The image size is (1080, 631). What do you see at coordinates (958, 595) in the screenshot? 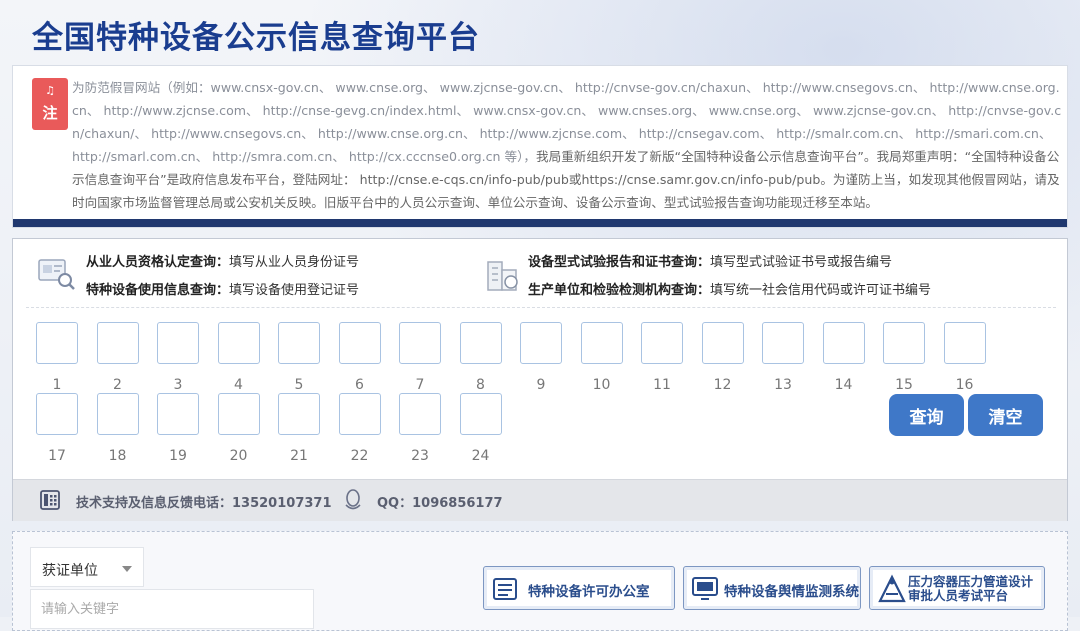
I see `pressure-exam-line2: 审批人员考试平台` at bounding box center [958, 595].